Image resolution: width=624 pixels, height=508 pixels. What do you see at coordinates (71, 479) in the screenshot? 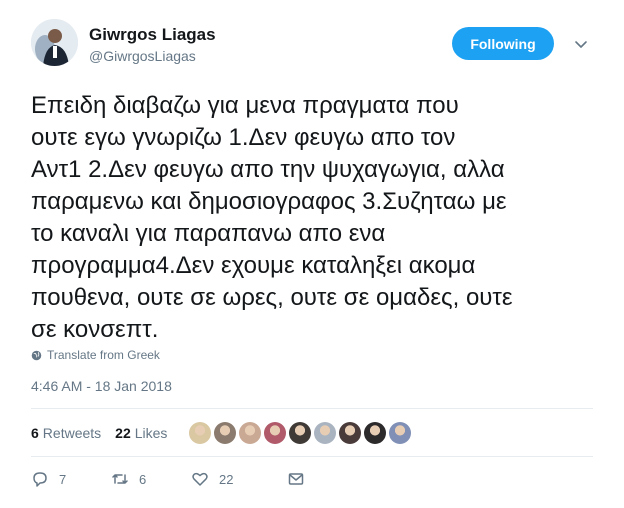
I see `reply-button: 7` at bounding box center [71, 479].